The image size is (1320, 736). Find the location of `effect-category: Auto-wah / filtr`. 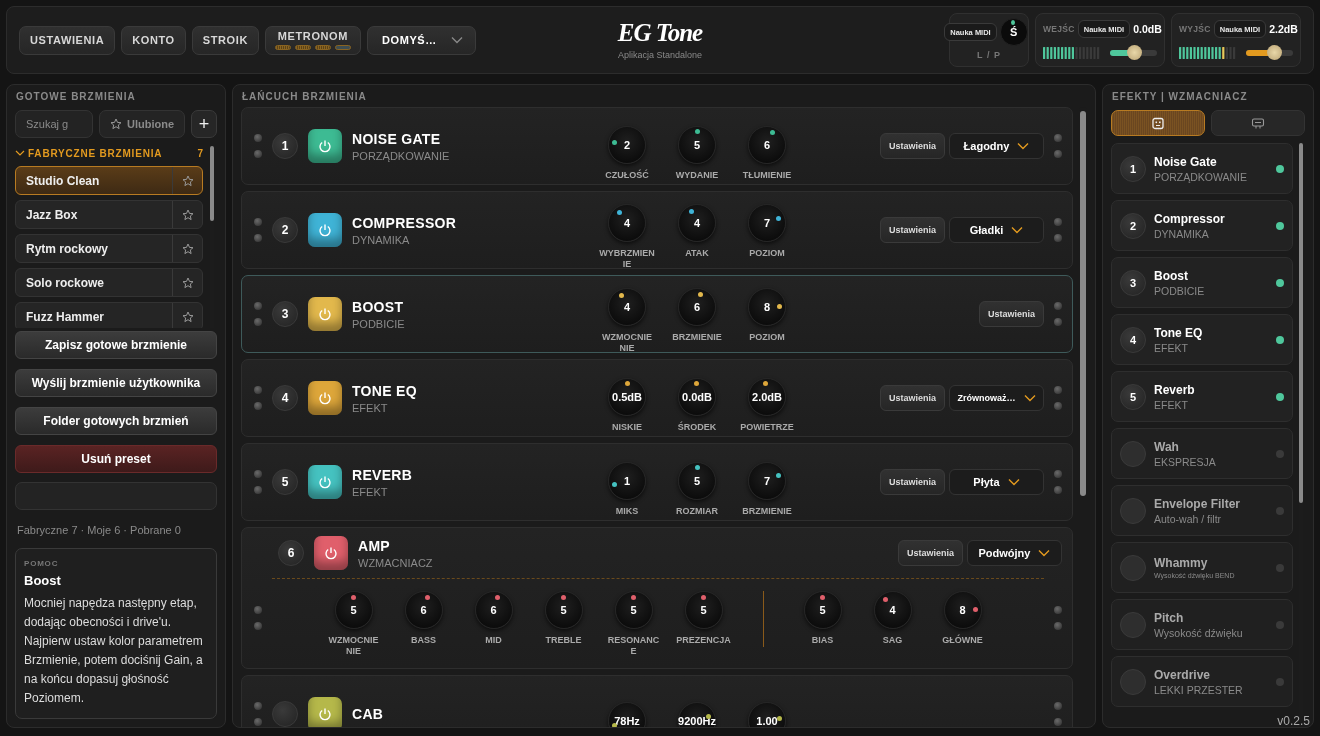

effect-category: Auto-wah / filtr is located at coordinates (1188, 518).